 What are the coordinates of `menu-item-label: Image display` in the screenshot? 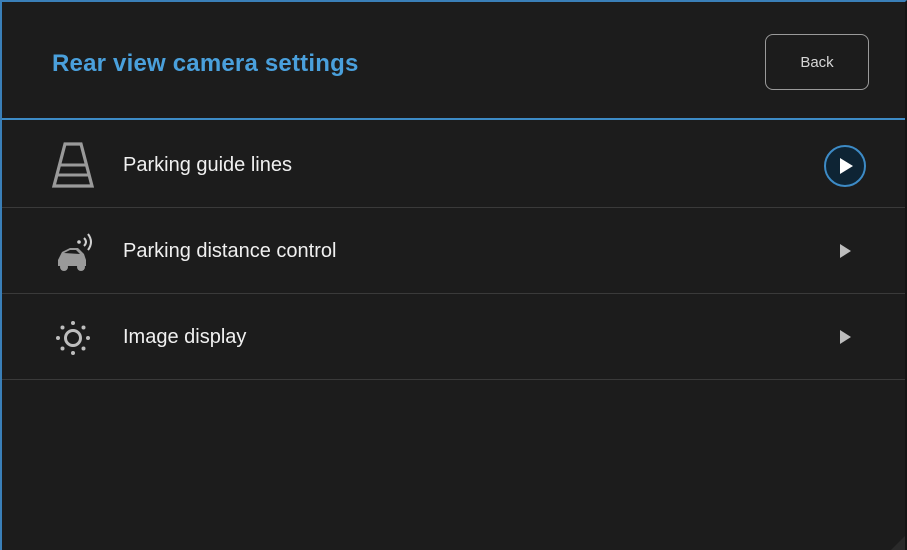 It's located at (185, 337).